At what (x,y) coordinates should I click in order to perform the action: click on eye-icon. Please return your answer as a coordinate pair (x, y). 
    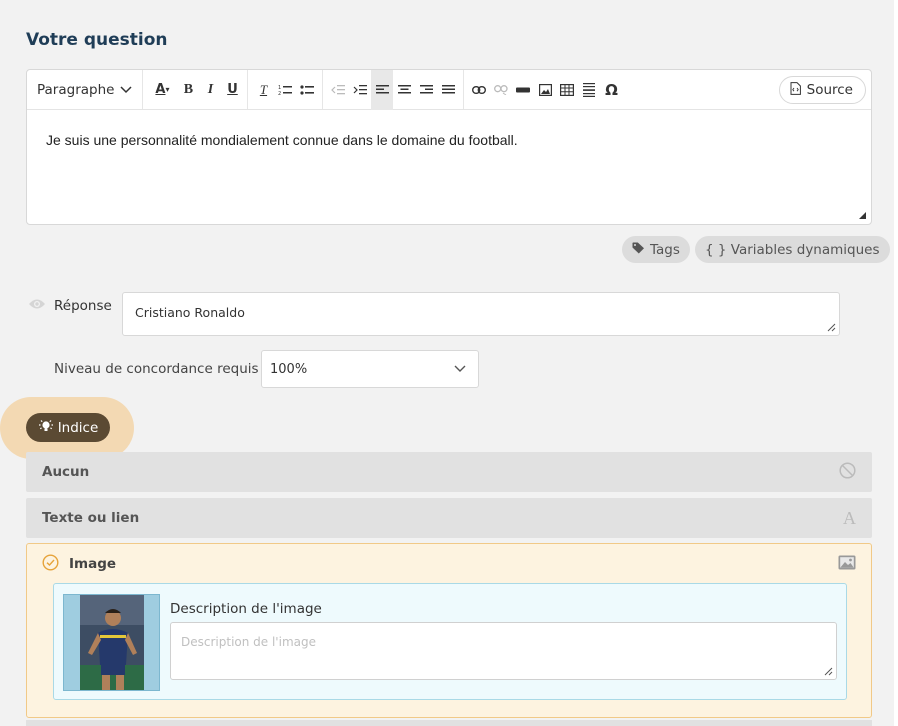
    Looking at the image, I should click on (37, 306).